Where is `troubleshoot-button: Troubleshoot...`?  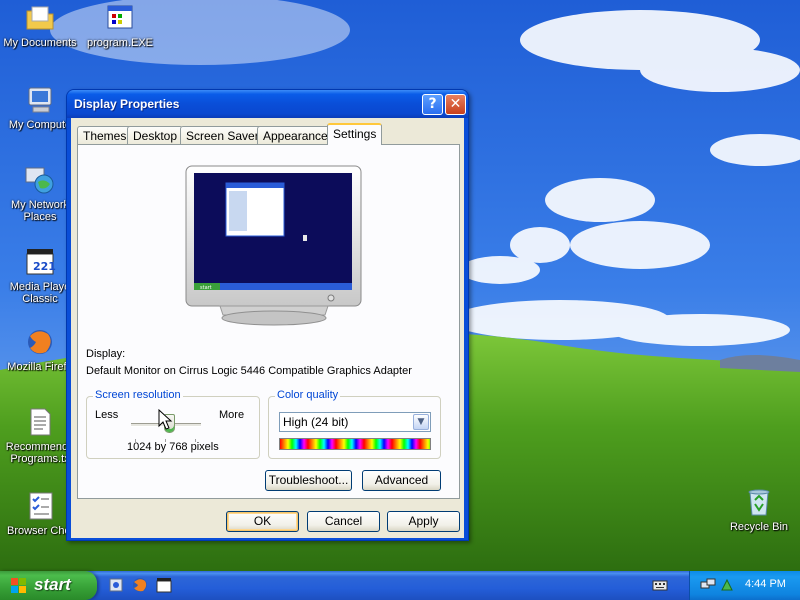
troubleshoot-button: Troubleshoot... is located at coordinates (308, 480).